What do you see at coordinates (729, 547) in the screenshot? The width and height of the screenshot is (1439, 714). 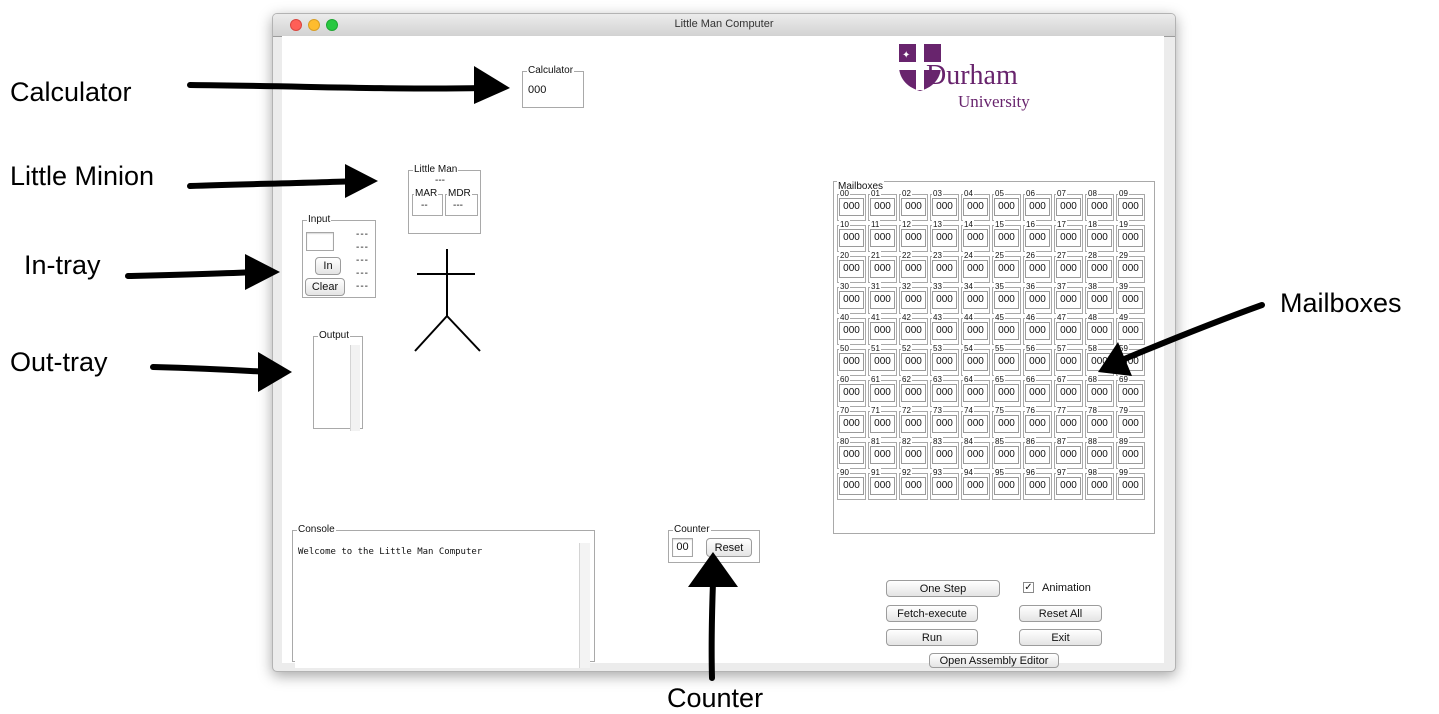 I see `counter-reset-button: Reset` at bounding box center [729, 547].